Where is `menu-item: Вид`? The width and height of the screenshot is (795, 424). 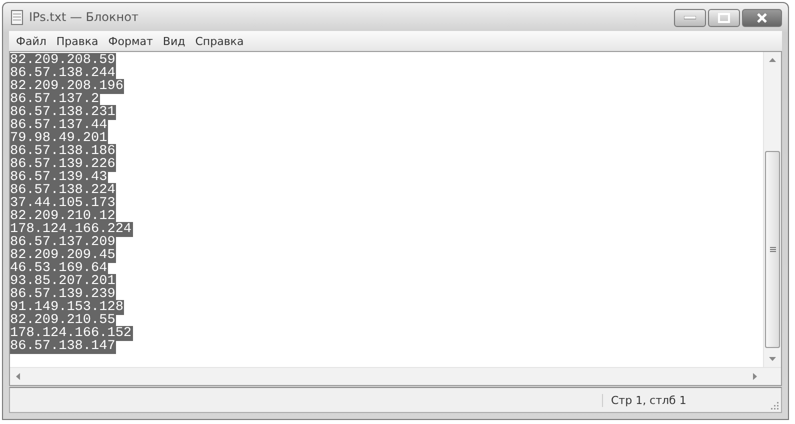
menu-item: Вид is located at coordinates (174, 41).